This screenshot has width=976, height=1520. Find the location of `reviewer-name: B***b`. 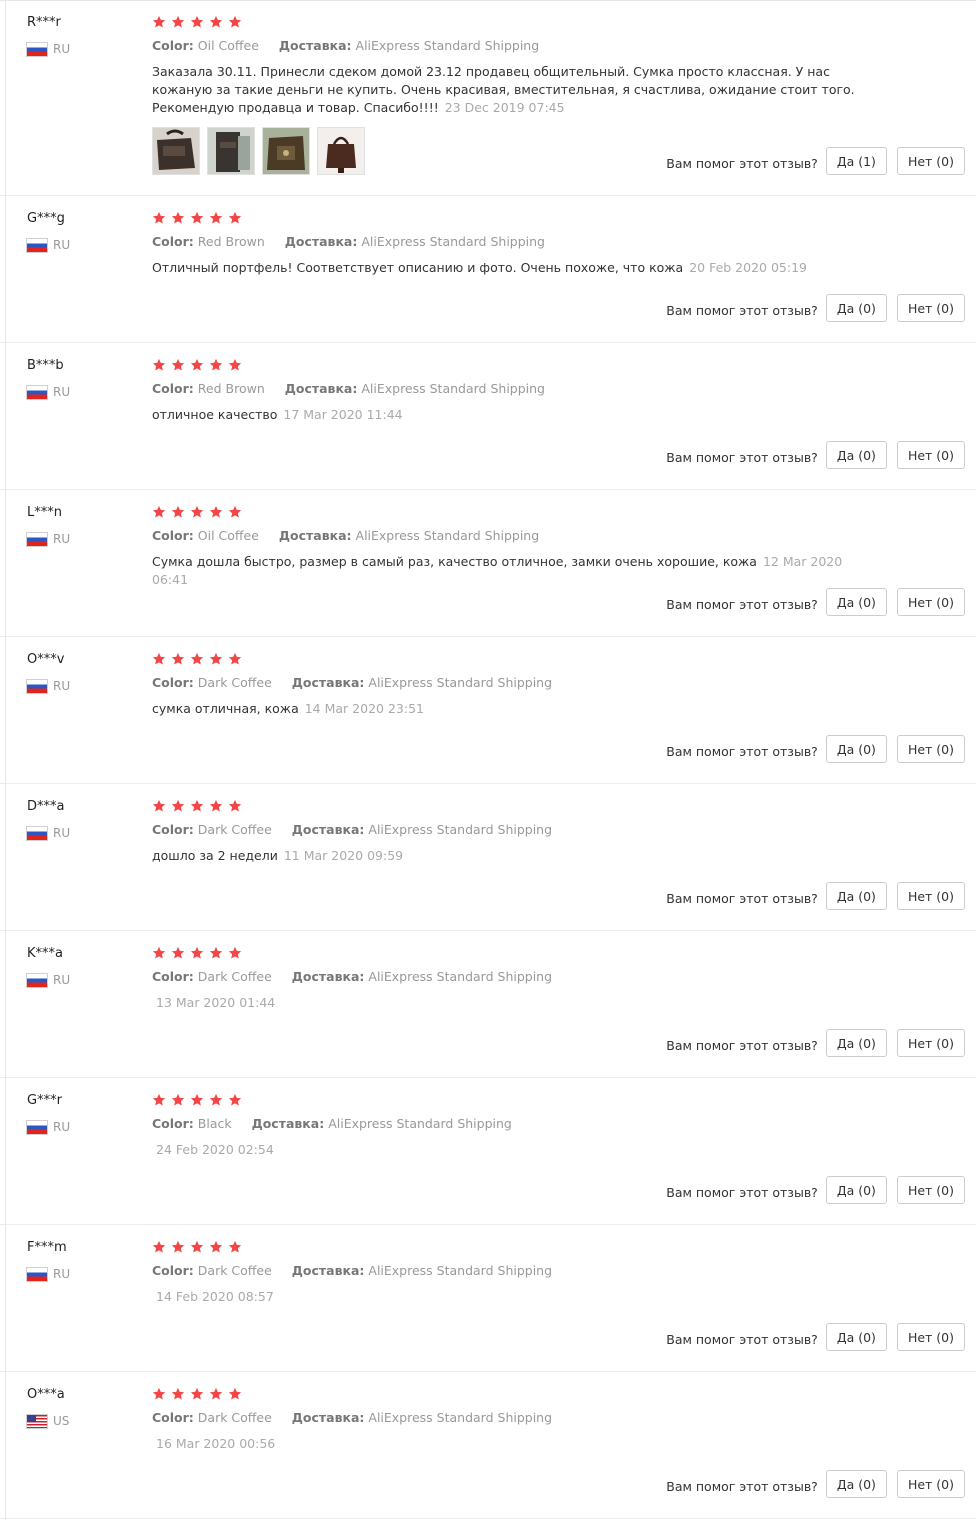

reviewer-name: B***b is located at coordinates (45, 365).